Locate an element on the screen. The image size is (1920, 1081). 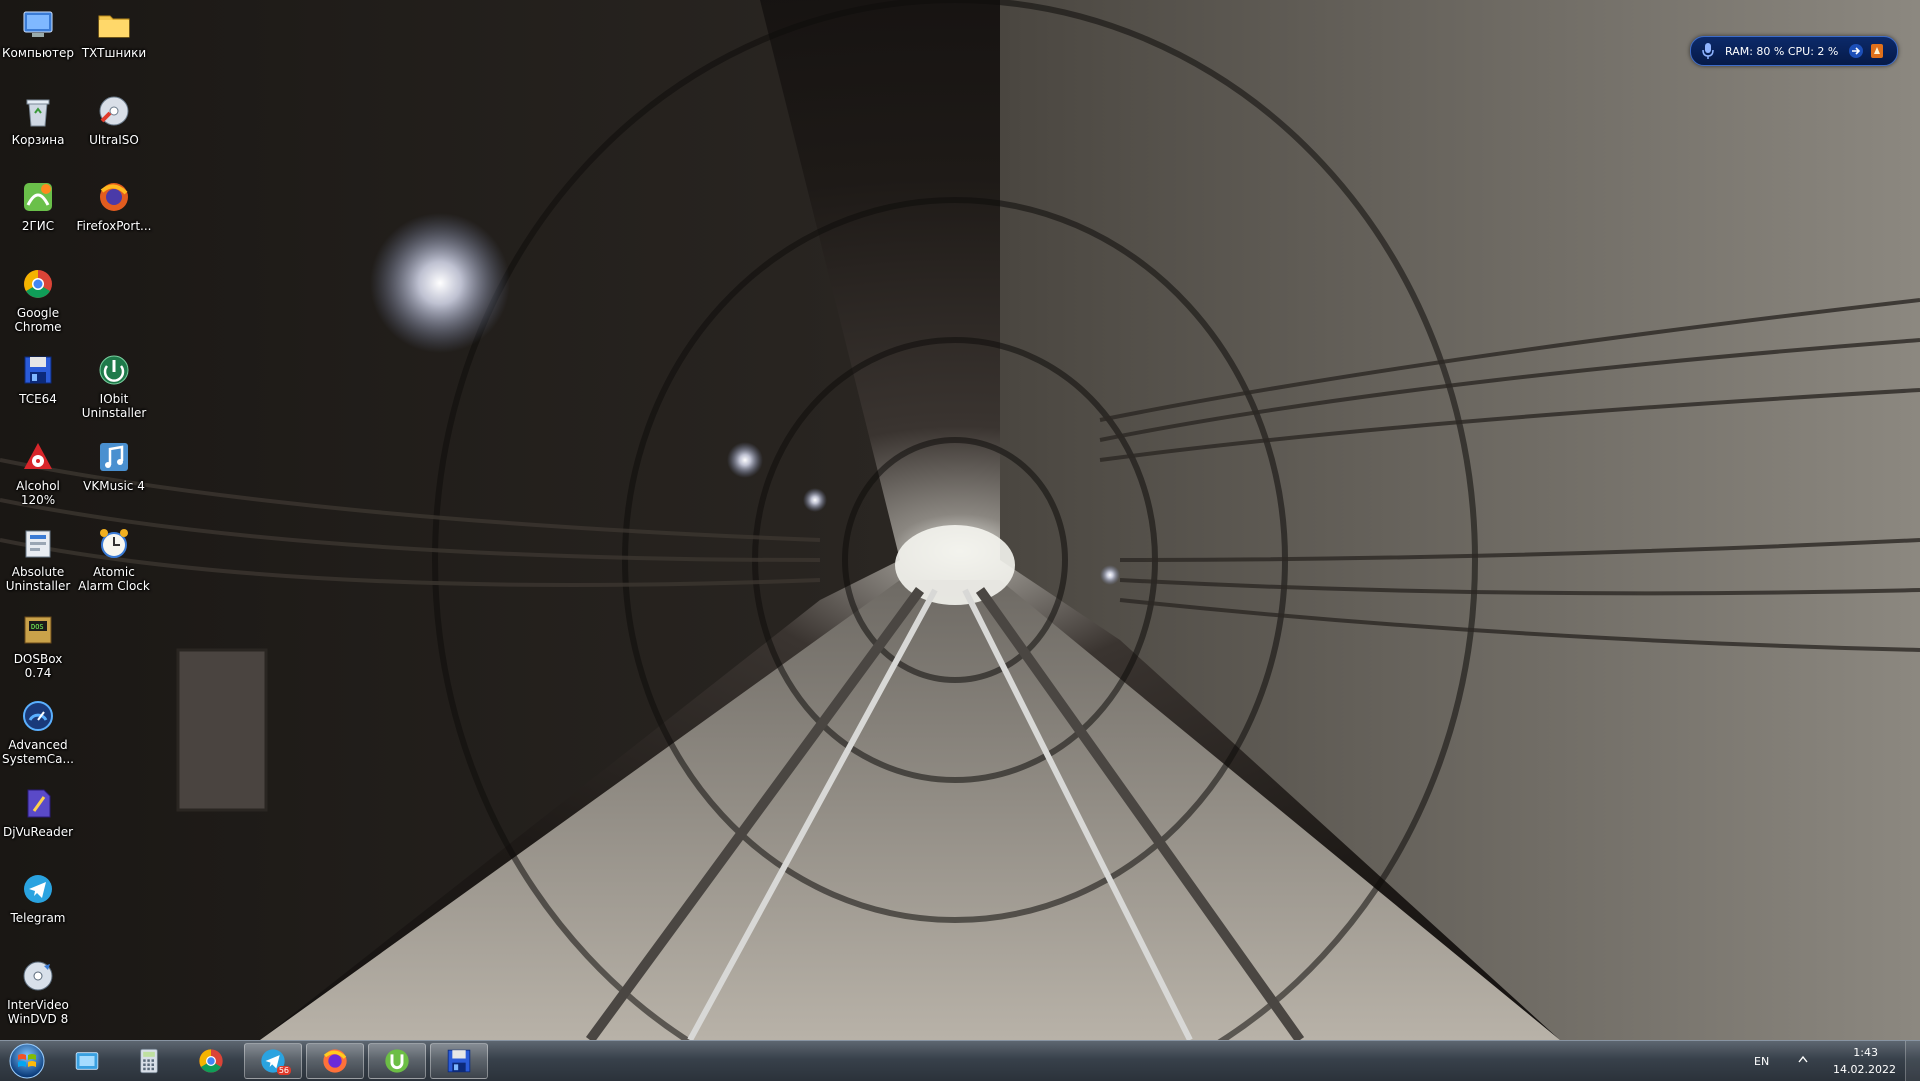
desktop-icon-label: TCE64 is located at coordinates (38, 399).